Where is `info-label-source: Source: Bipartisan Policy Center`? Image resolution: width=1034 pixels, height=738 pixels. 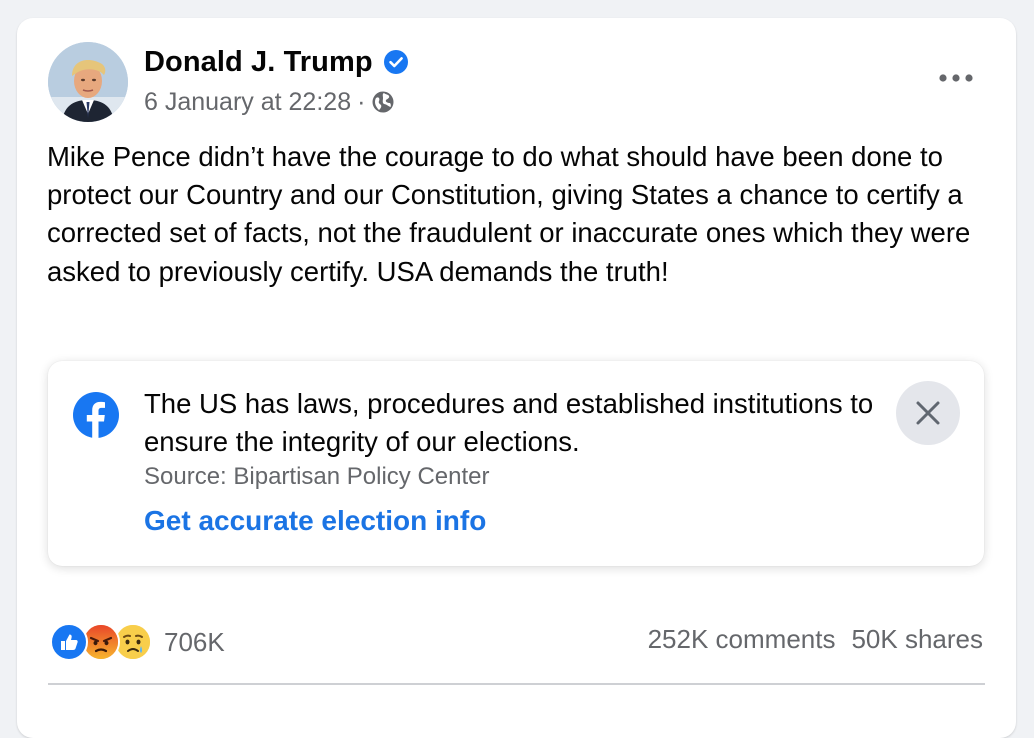
info-label-source: Source: Bipartisan Policy Center is located at coordinates (317, 476).